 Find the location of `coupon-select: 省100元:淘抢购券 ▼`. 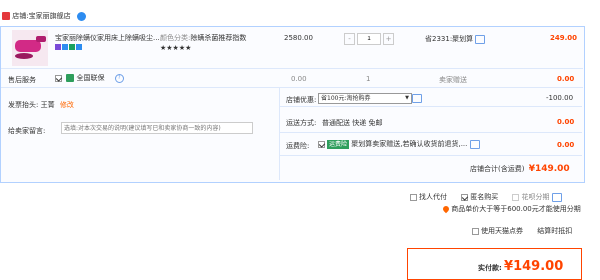

coupon-select: 省100元:淘抢购券 ▼ is located at coordinates (365, 98).